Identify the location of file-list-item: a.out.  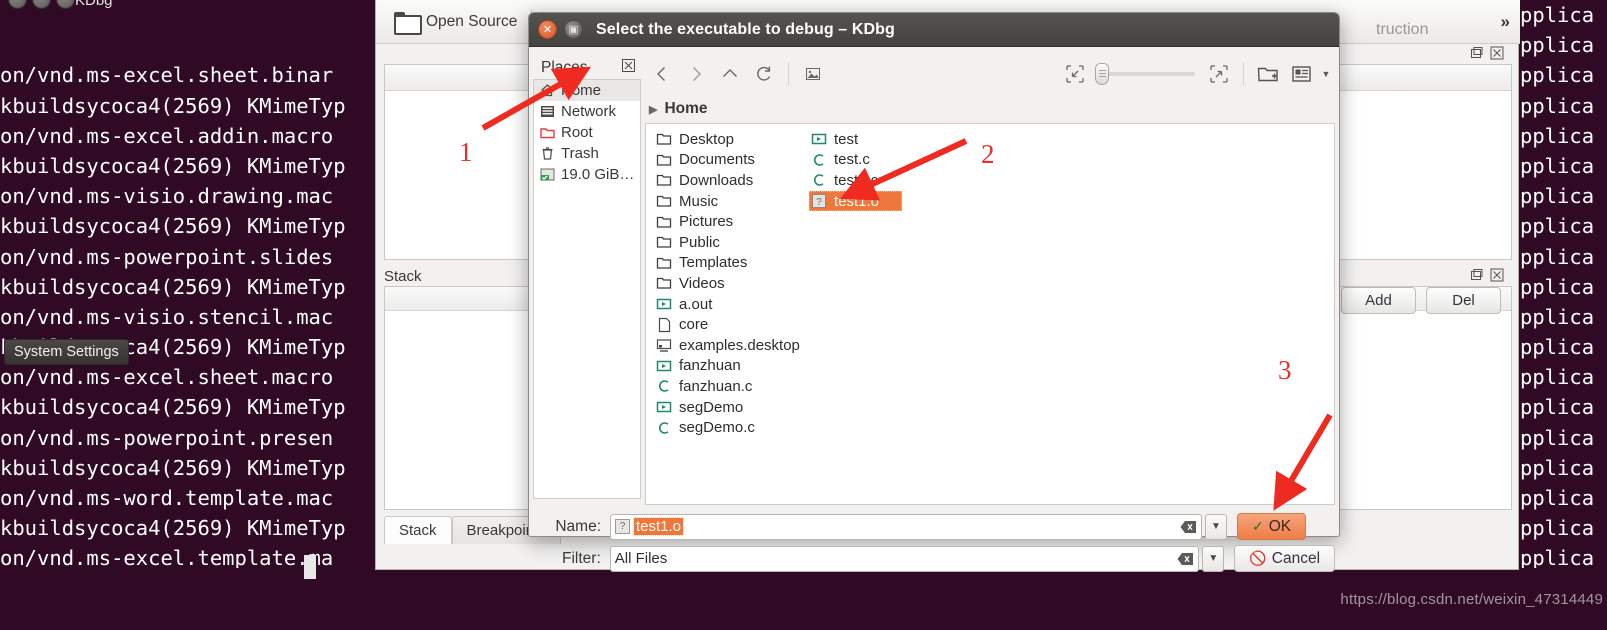
(734, 304).